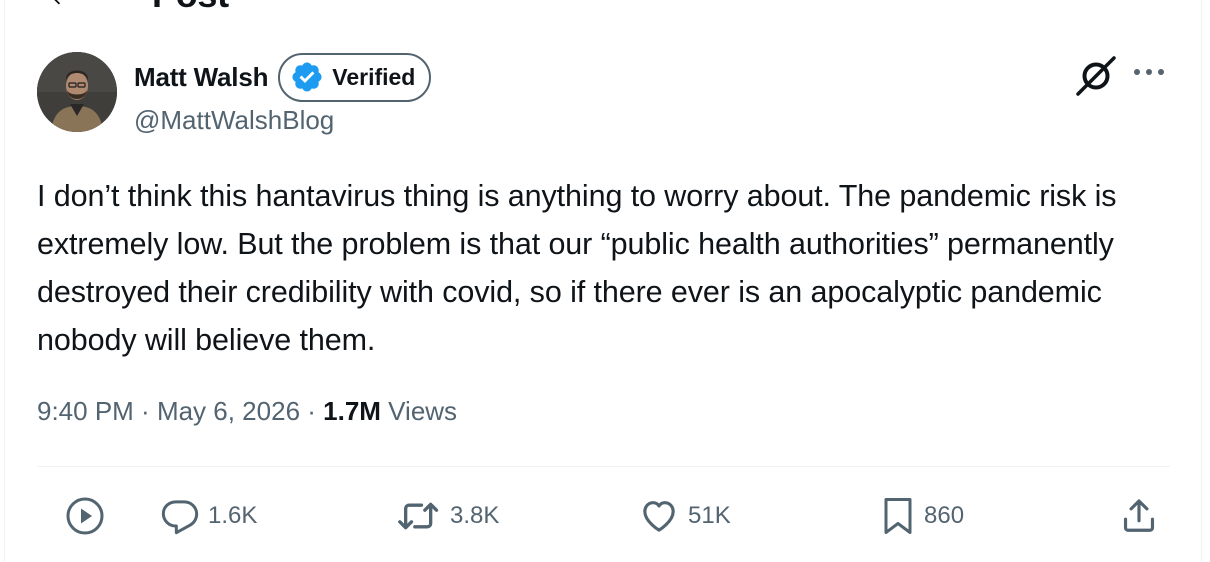 This screenshot has height=562, width=1210. Describe the element at coordinates (418, 516) in the screenshot. I see `repost-icon` at that location.